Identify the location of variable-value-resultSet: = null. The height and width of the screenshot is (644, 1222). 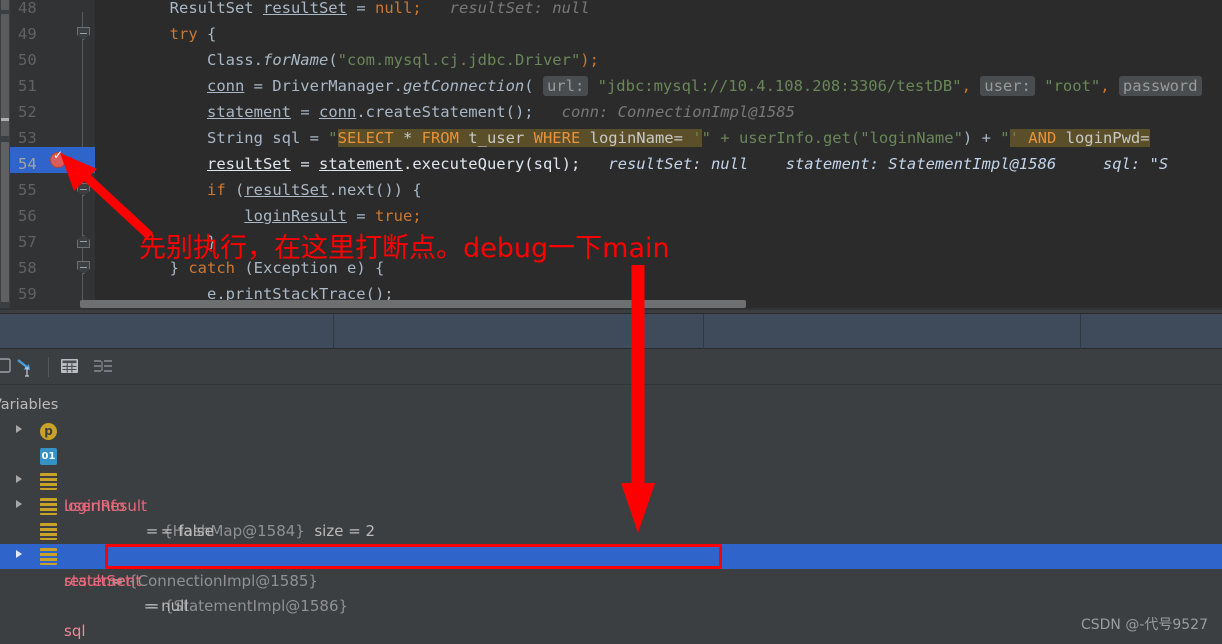
(164, 606).